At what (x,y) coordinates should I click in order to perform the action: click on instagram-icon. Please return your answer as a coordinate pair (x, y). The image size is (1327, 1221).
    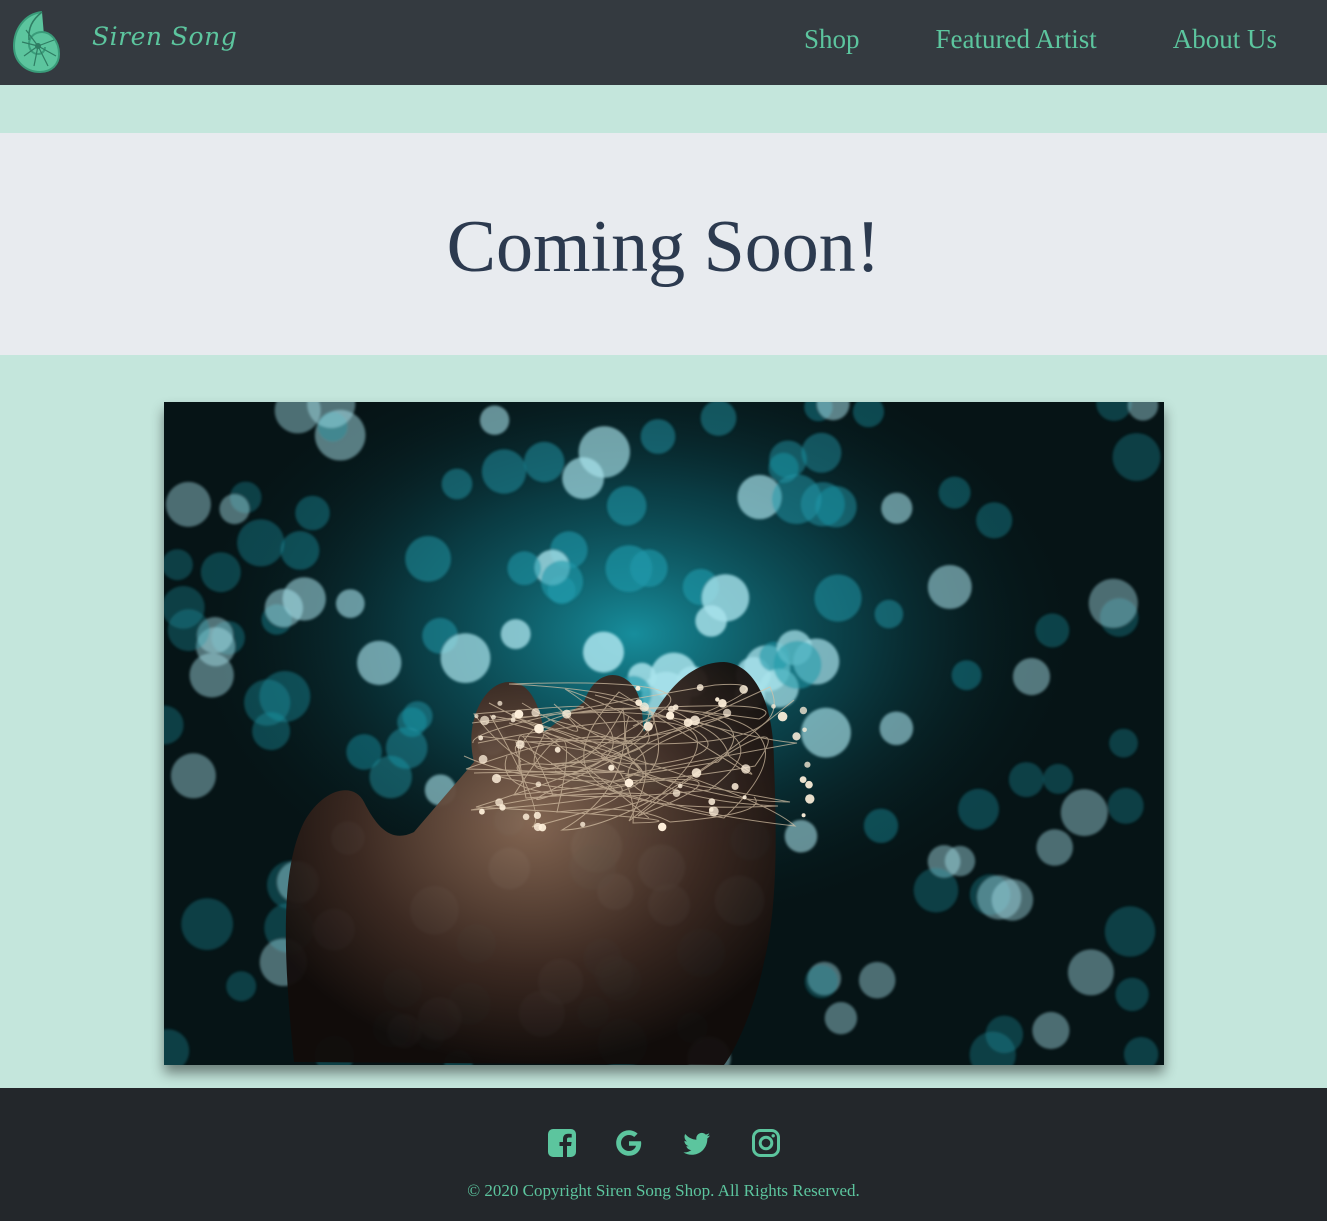
    Looking at the image, I should click on (766, 1143).